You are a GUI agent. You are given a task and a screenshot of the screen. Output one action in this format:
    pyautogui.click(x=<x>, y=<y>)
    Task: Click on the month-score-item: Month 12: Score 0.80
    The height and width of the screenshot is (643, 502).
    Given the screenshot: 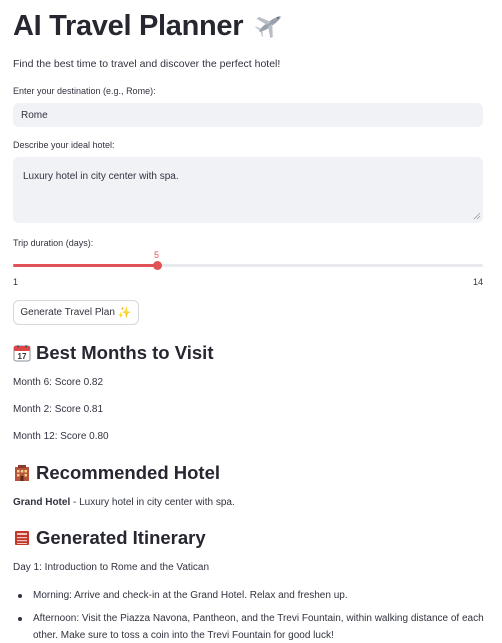 What is the action you would take?
    pyautogui.click(x=61, y=436)
    